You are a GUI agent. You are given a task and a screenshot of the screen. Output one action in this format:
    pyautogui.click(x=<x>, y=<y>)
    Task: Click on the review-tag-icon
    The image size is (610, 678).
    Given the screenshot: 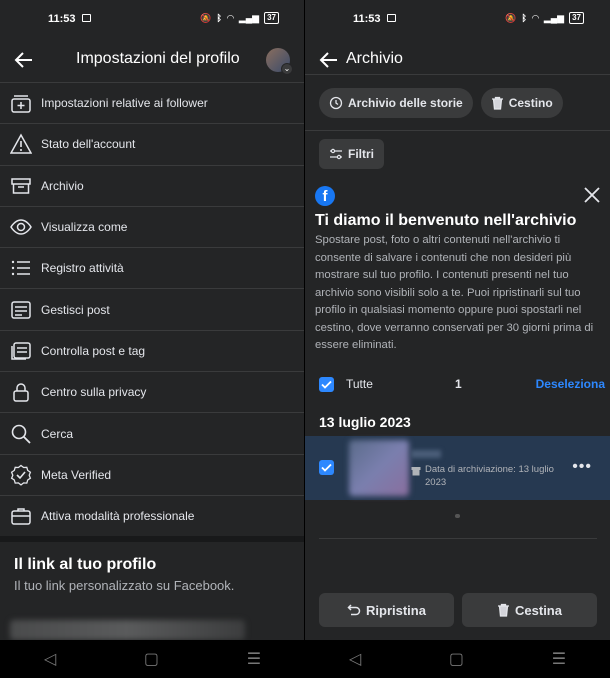 What is the action you would take?
    pyautogui.click(x=21, y=351)
    